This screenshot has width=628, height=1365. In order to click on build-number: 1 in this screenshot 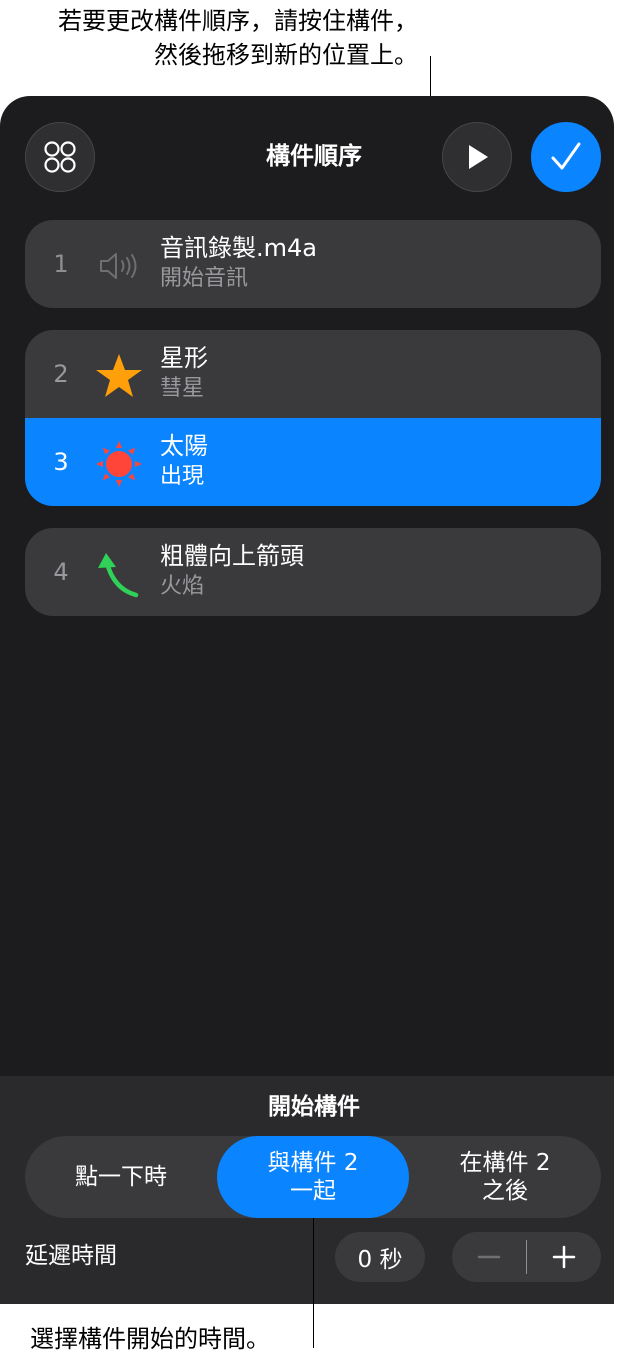, I will do `click(61, 264)`.